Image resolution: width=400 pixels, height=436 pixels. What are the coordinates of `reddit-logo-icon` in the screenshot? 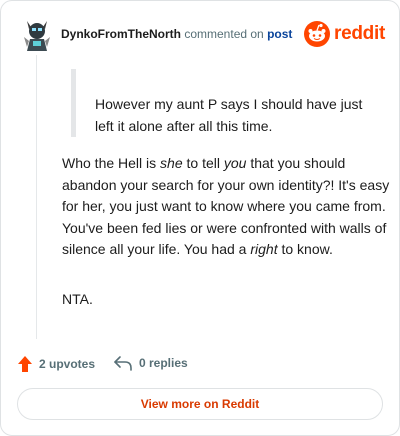 It's located at (317, 34).